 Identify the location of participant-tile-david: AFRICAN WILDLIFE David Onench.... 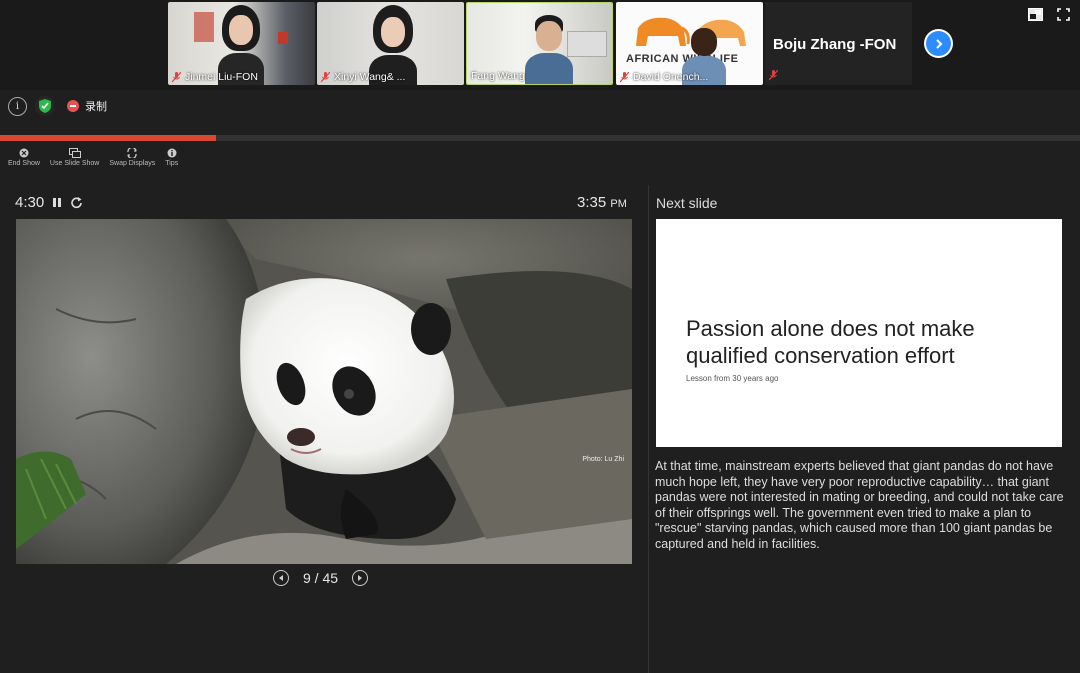
(689, 43).